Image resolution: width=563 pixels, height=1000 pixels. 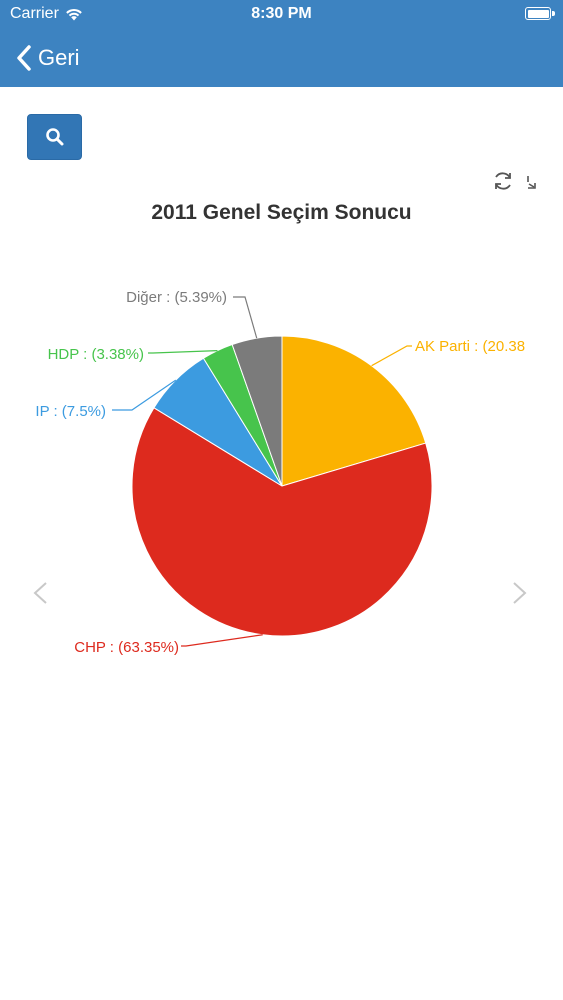 What do you see at coordinates (520, 593) in the screenshot?
I see `next-chart-arrow` at bounding box center [520, 593].